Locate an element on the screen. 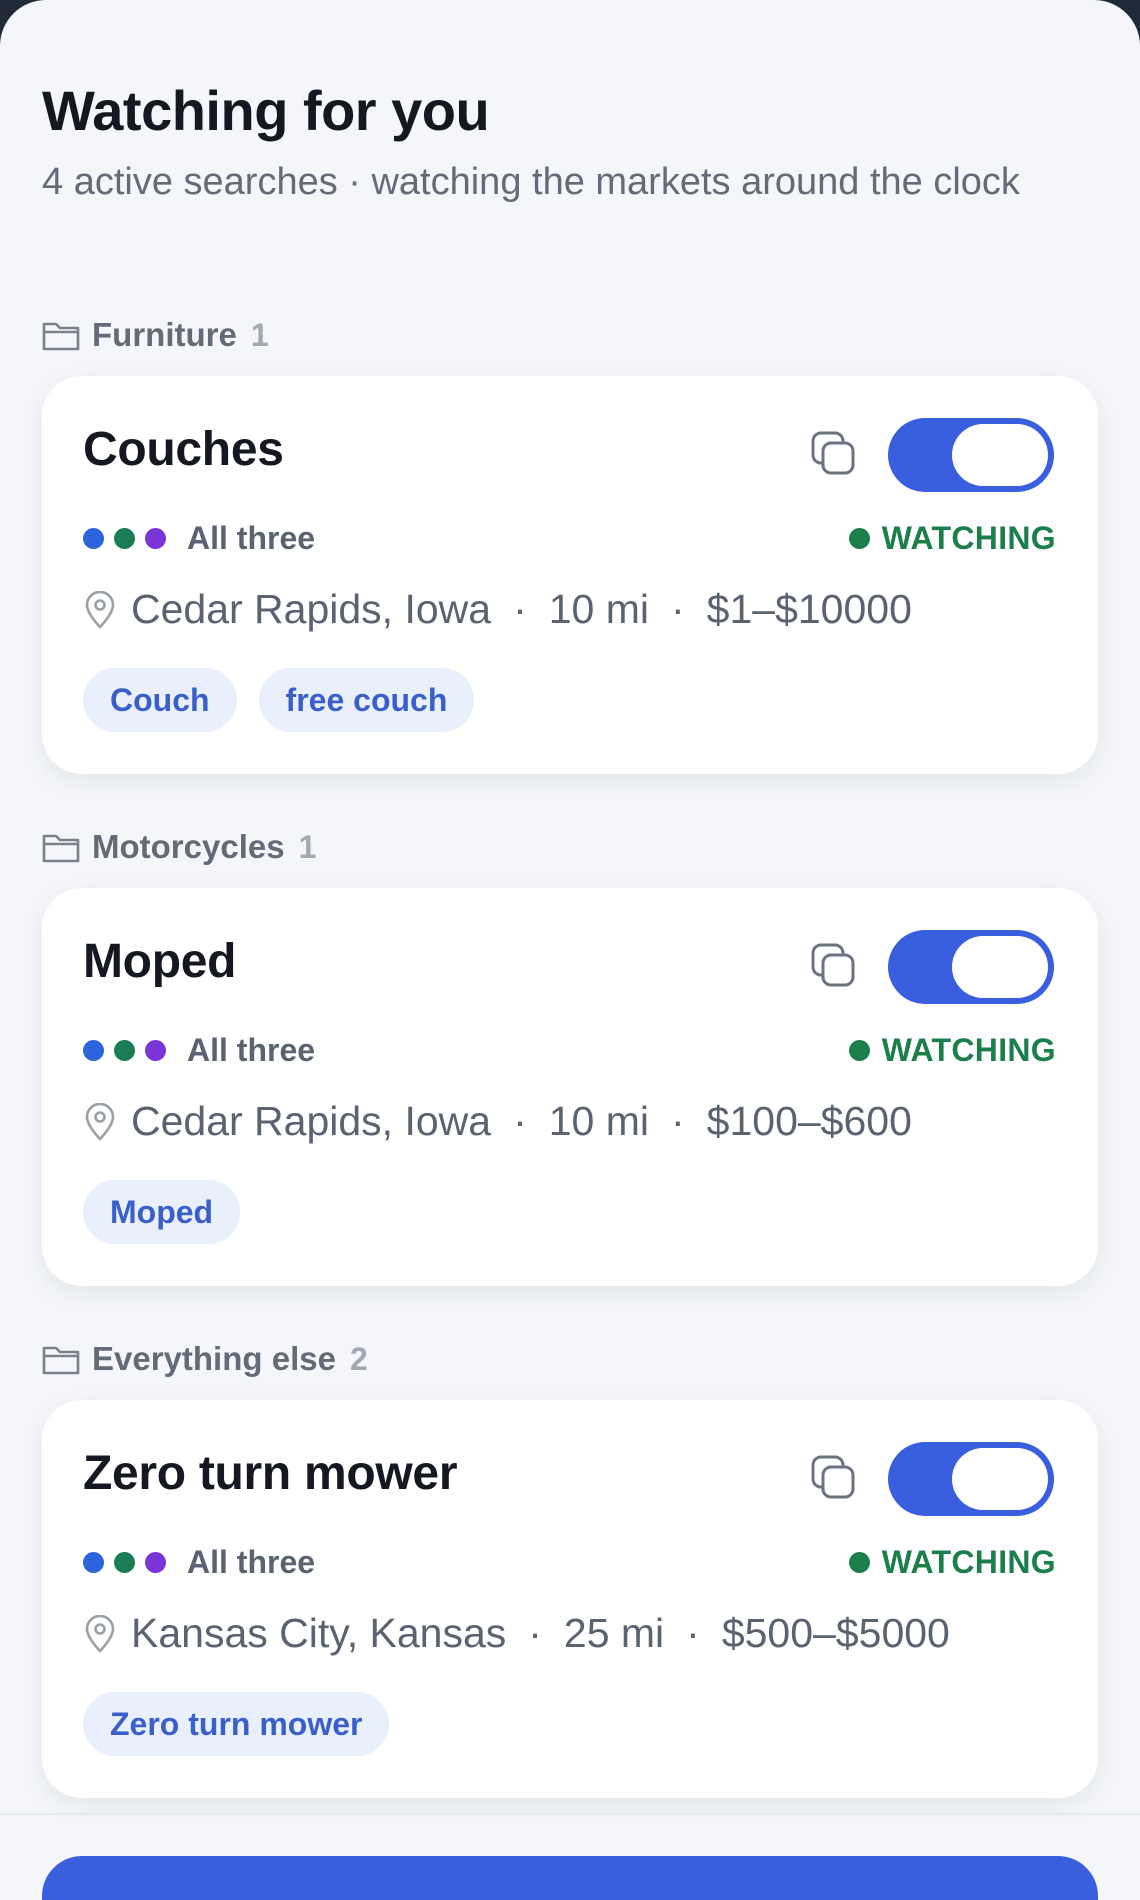  group-name: Everything else is located at coordinates (214, 1358).